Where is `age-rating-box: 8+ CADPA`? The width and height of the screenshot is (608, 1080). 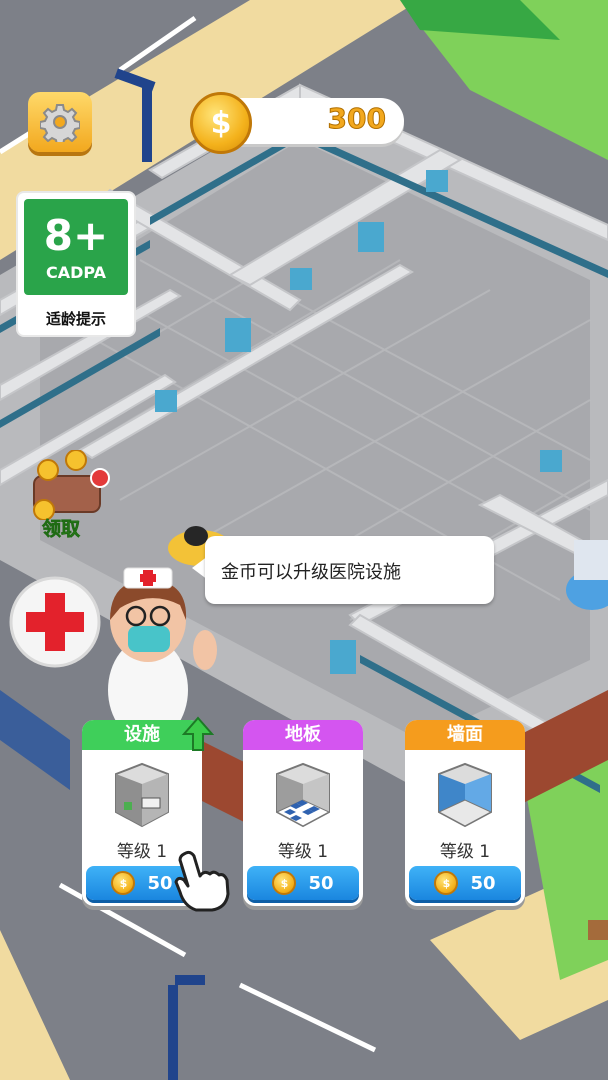
age-rating-box: 8+ CADPA is located at coordinates (76, 247).